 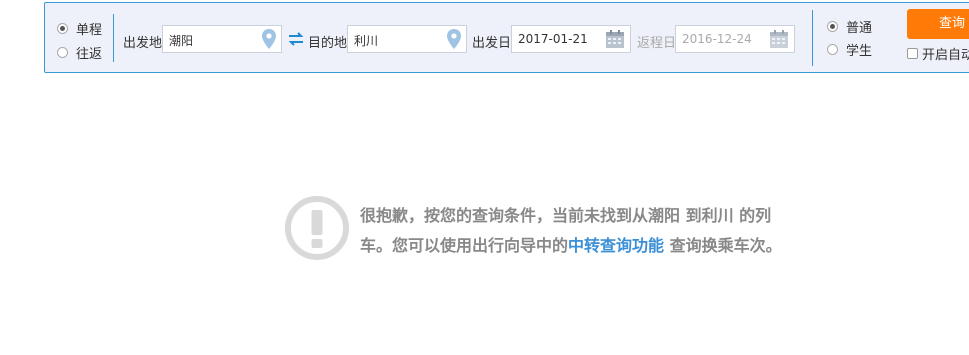 I want to click on return-date-field: 2016-12-24, so click(x=735, y=39).